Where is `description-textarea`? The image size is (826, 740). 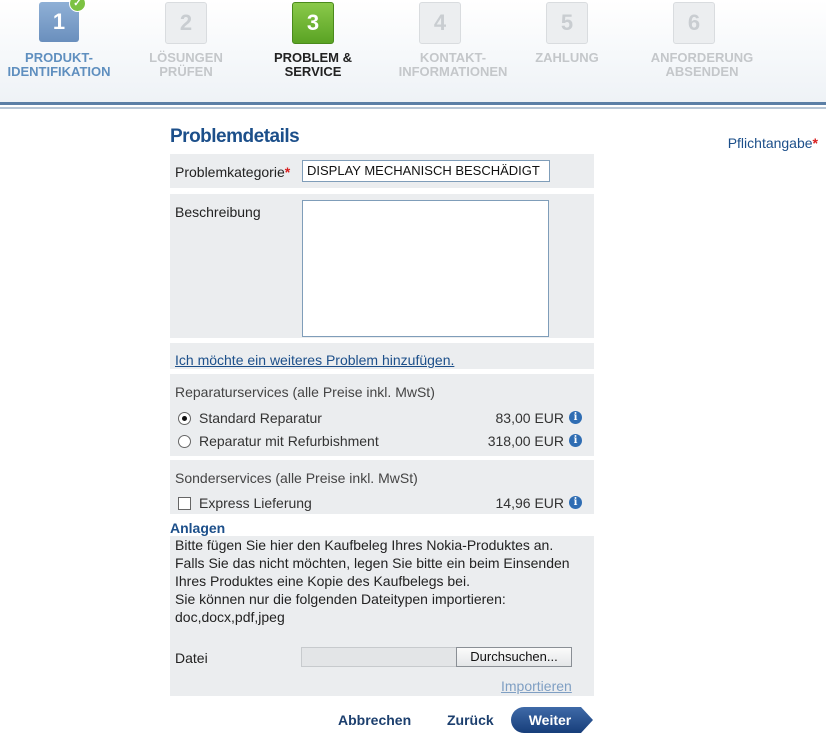
description-textarea is located at coordinates (425, 268).